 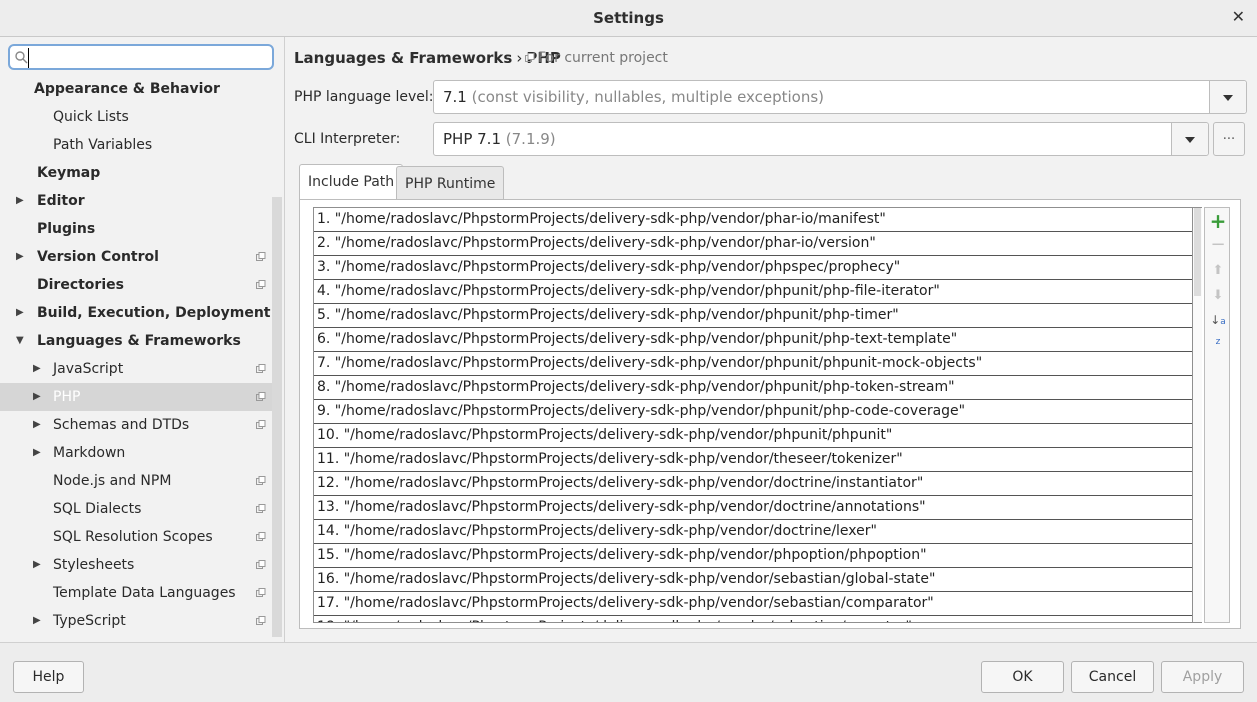 I want to click on sidebar-item: Path Variables, so click(x=136, y=145).